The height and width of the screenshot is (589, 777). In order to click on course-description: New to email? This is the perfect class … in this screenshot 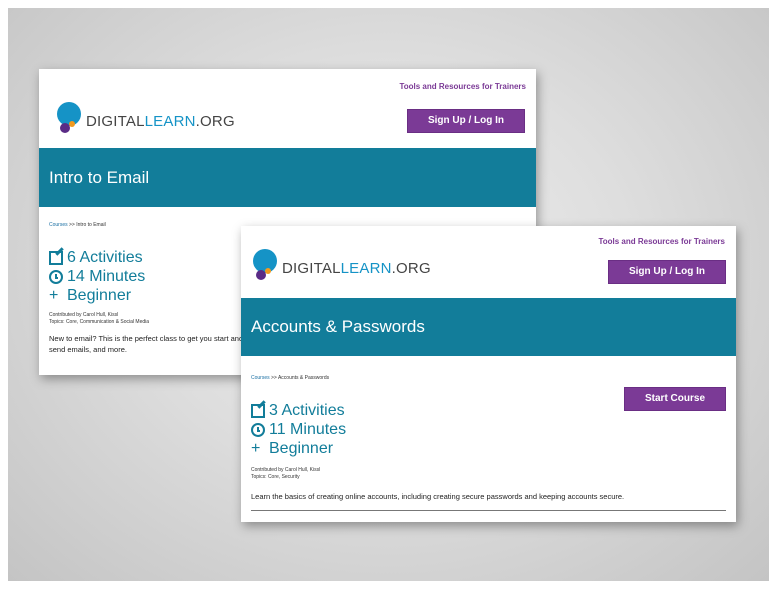, I will do `click(146, 344)`.